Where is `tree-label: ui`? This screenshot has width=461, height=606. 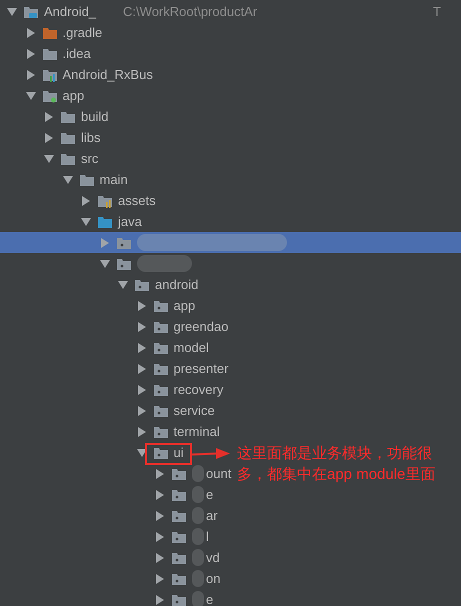
tree-label: ui is located at coordinates (179, 453).